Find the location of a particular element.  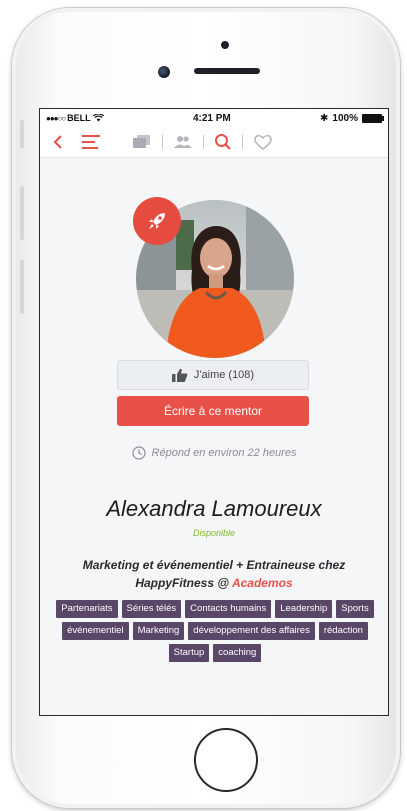

rocket-icon is located at coordinates (157, 221).